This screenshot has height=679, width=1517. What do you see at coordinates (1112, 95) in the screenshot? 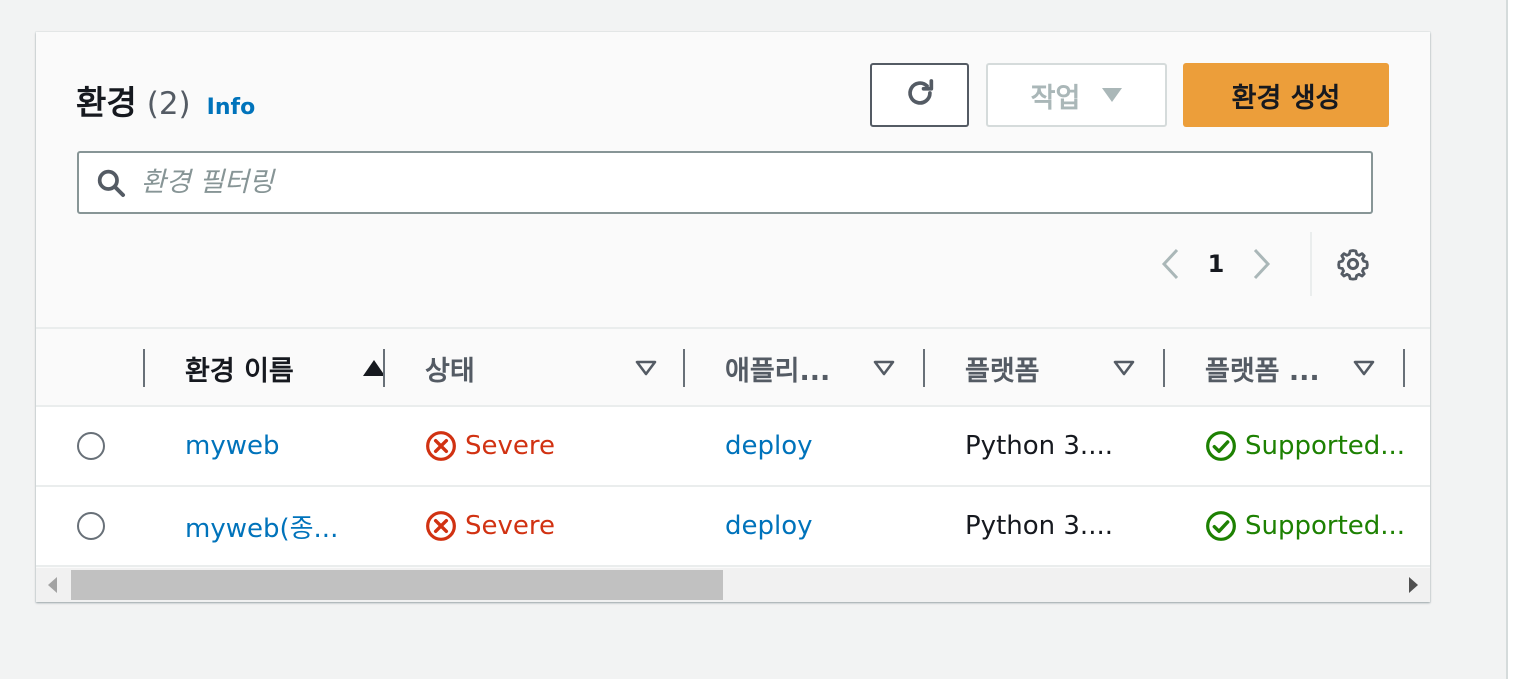
I see `caret-down-icon` at bounding box center [1112, 95].